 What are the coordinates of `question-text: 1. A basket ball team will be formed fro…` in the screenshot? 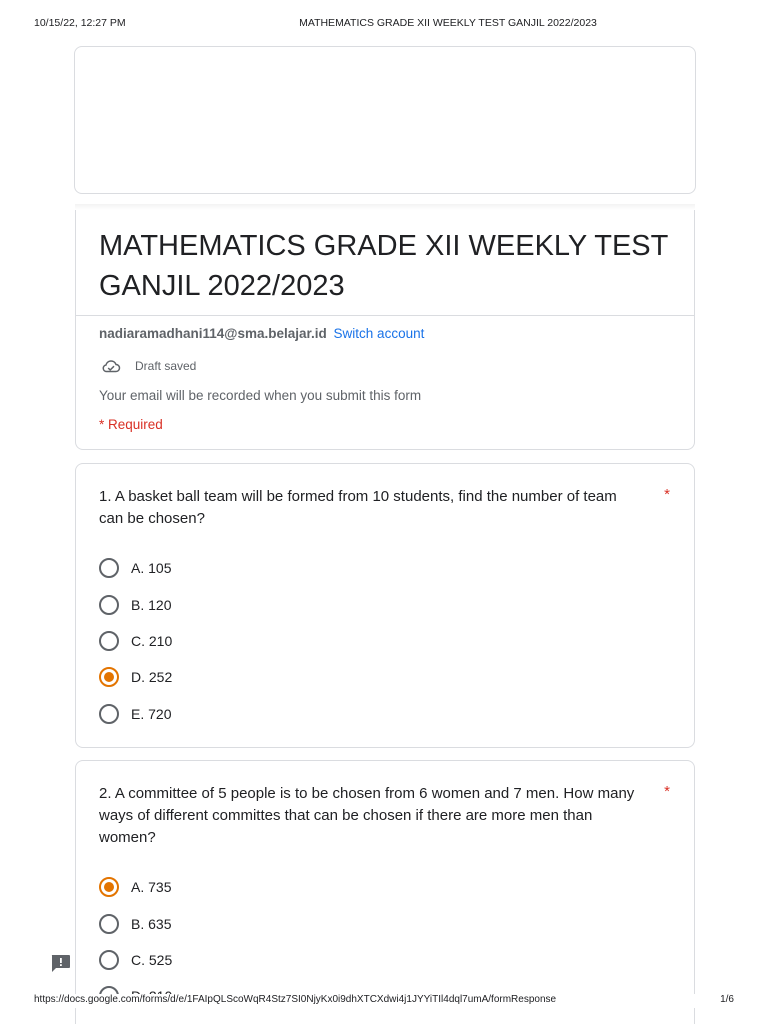 It's located at (358, 507).